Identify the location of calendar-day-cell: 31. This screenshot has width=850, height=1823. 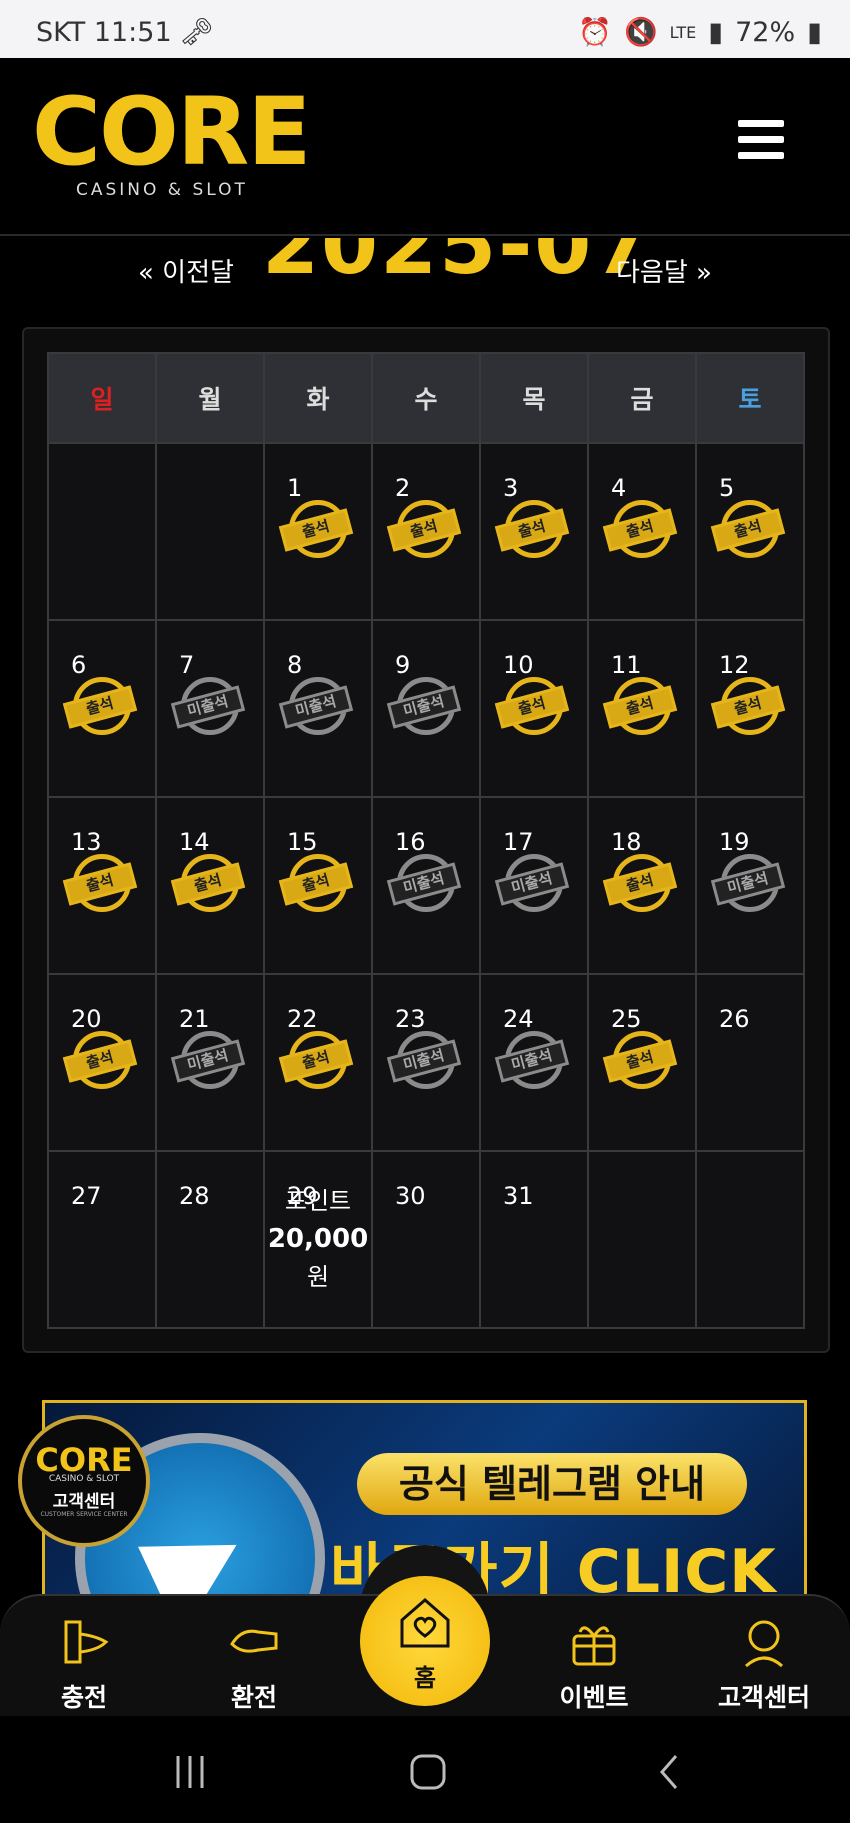
(534, 1239).